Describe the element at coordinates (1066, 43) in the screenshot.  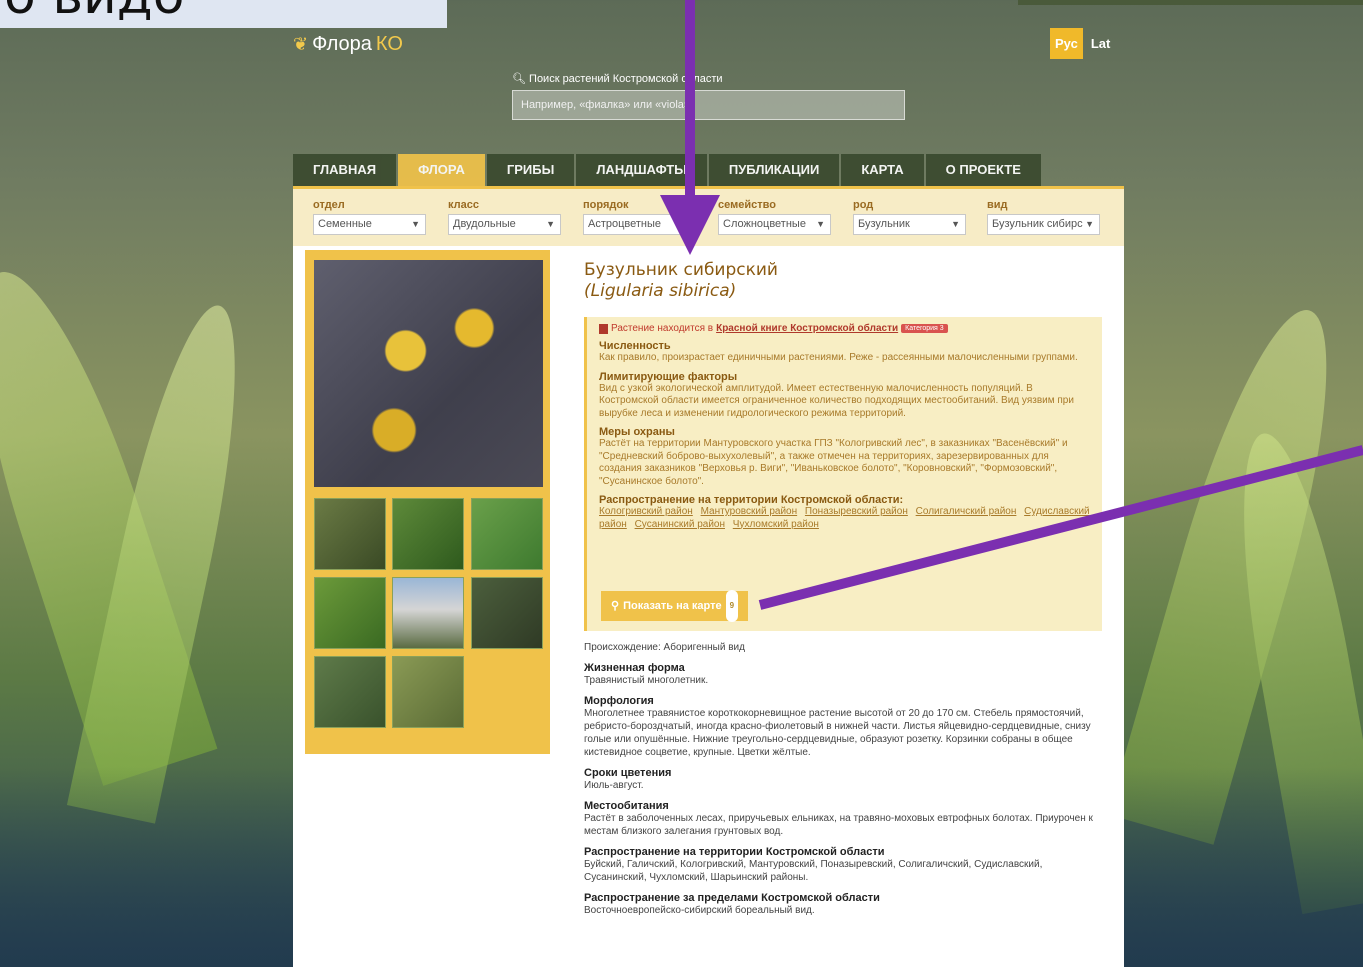
I see `lang-ru-button: Рус` at that location.